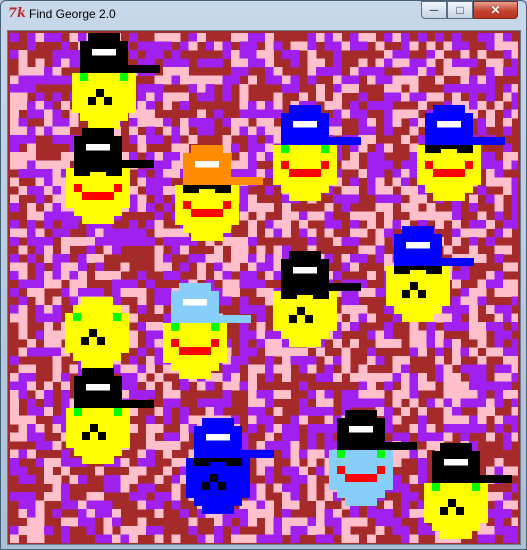 Image resolution: width=527 pixels, height=550 pixels. I want to click on title-bar: 7k Find George 2.0 ─ □ ✕, so click(263, 14).